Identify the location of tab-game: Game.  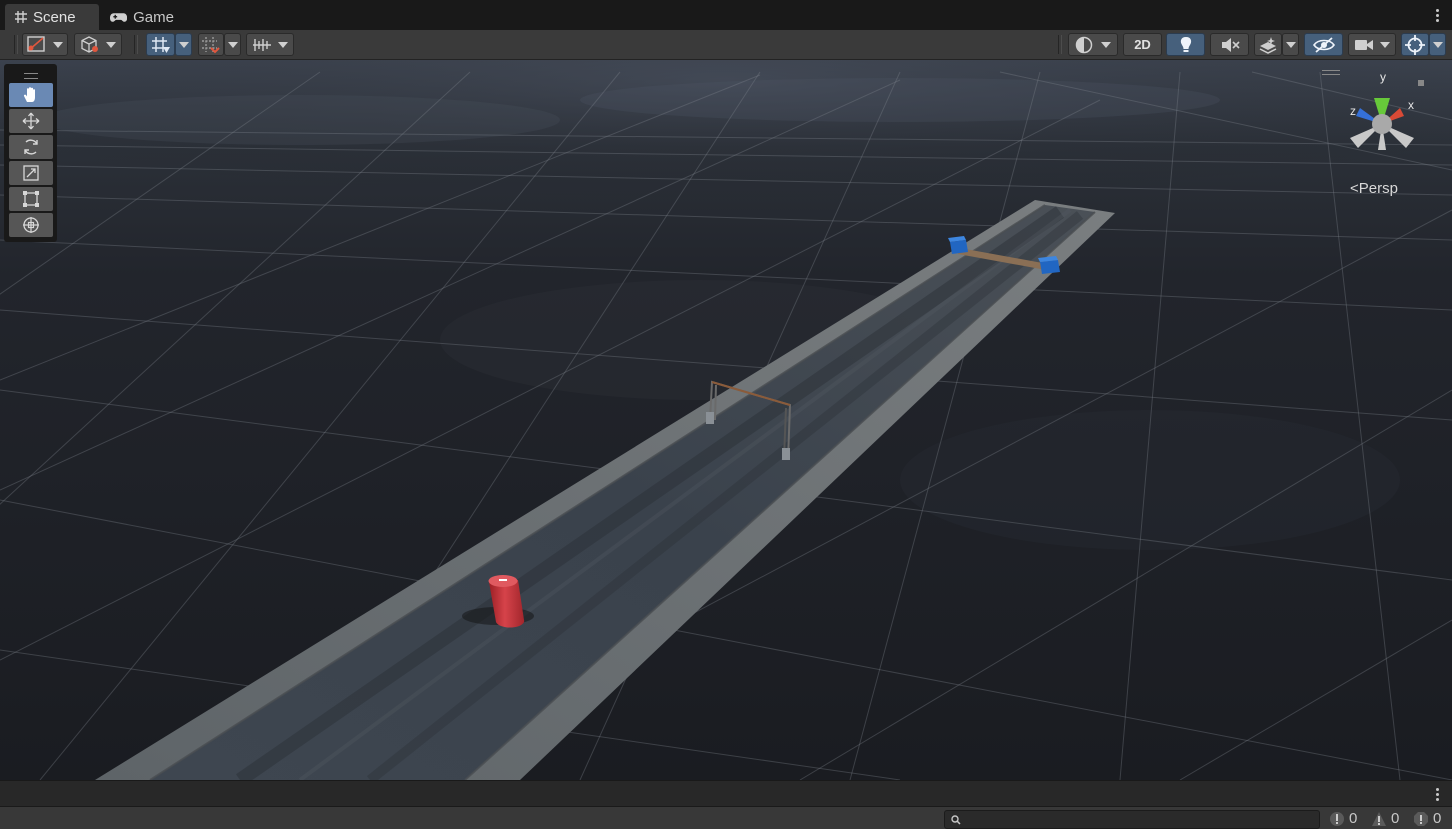
(142, 17).